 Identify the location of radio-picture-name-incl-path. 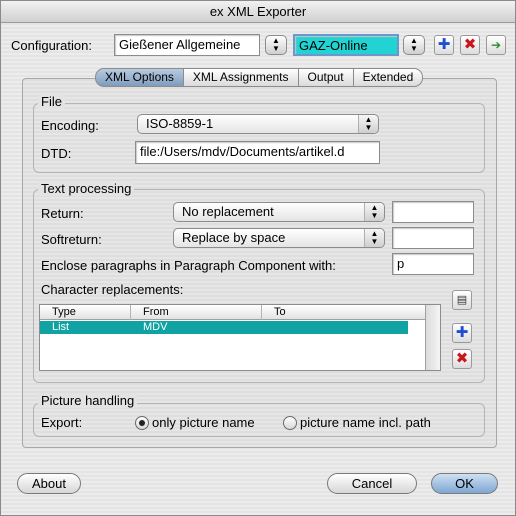
(290, 423).